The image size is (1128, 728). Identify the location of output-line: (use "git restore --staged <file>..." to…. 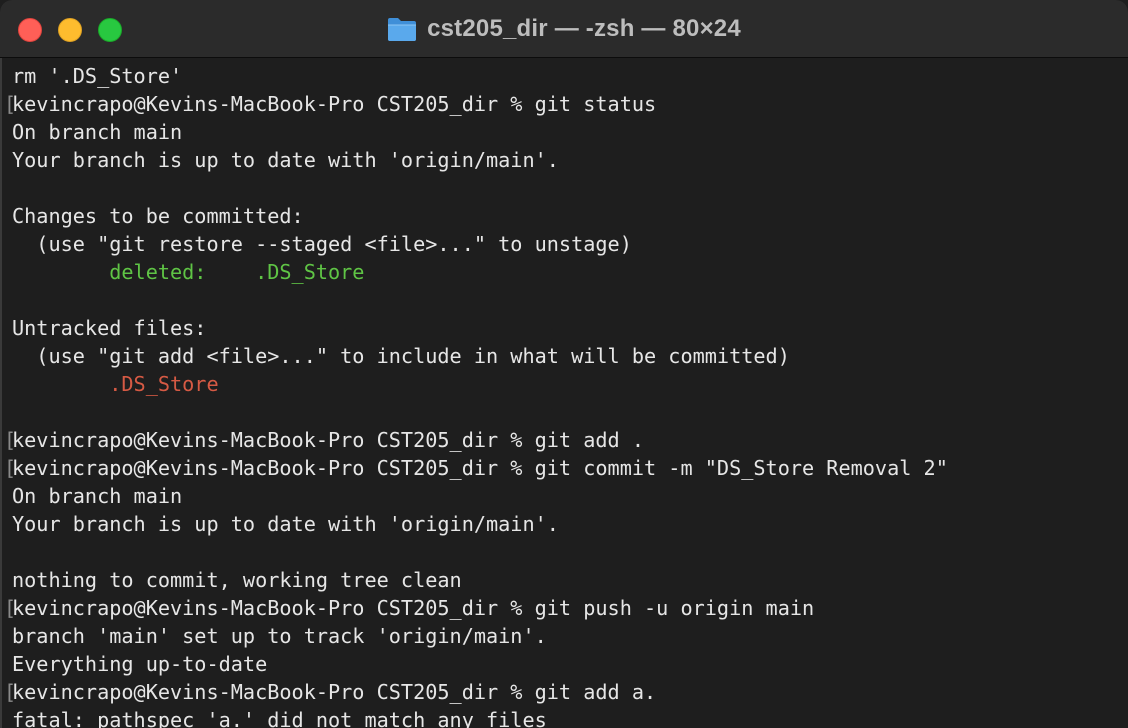
(322, 244).